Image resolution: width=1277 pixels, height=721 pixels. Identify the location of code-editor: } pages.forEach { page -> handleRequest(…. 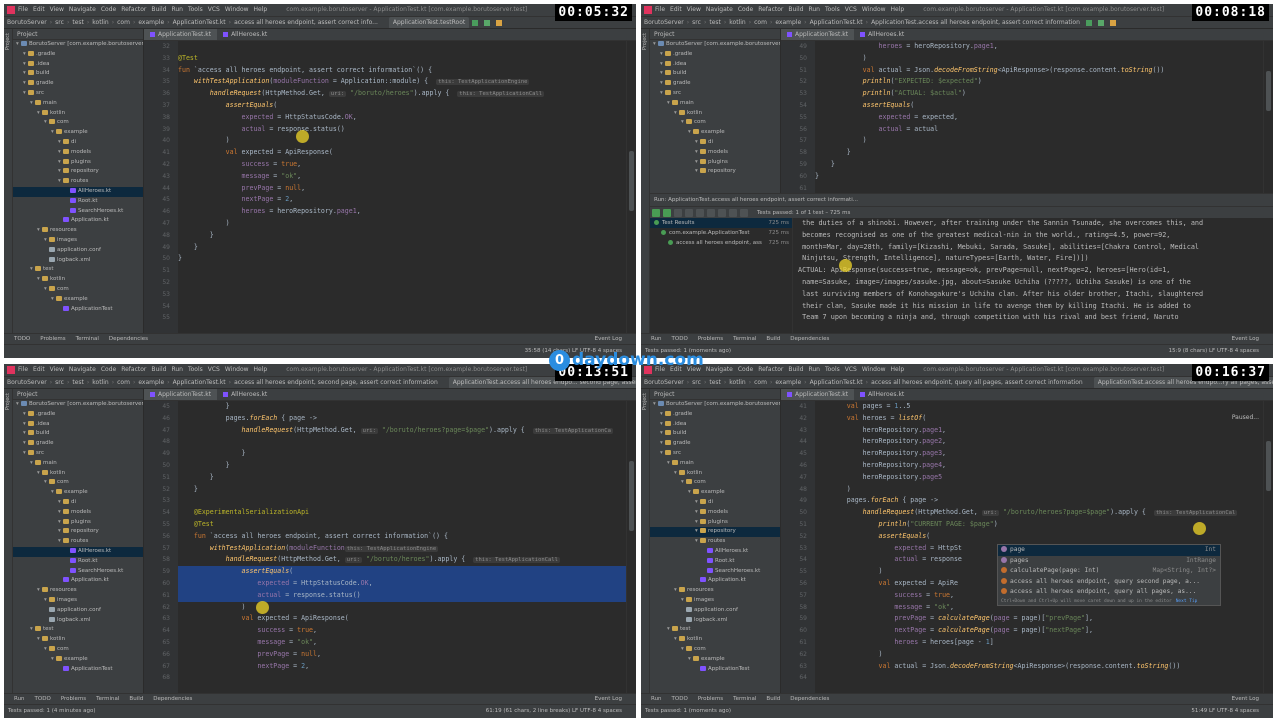
(402, 547).